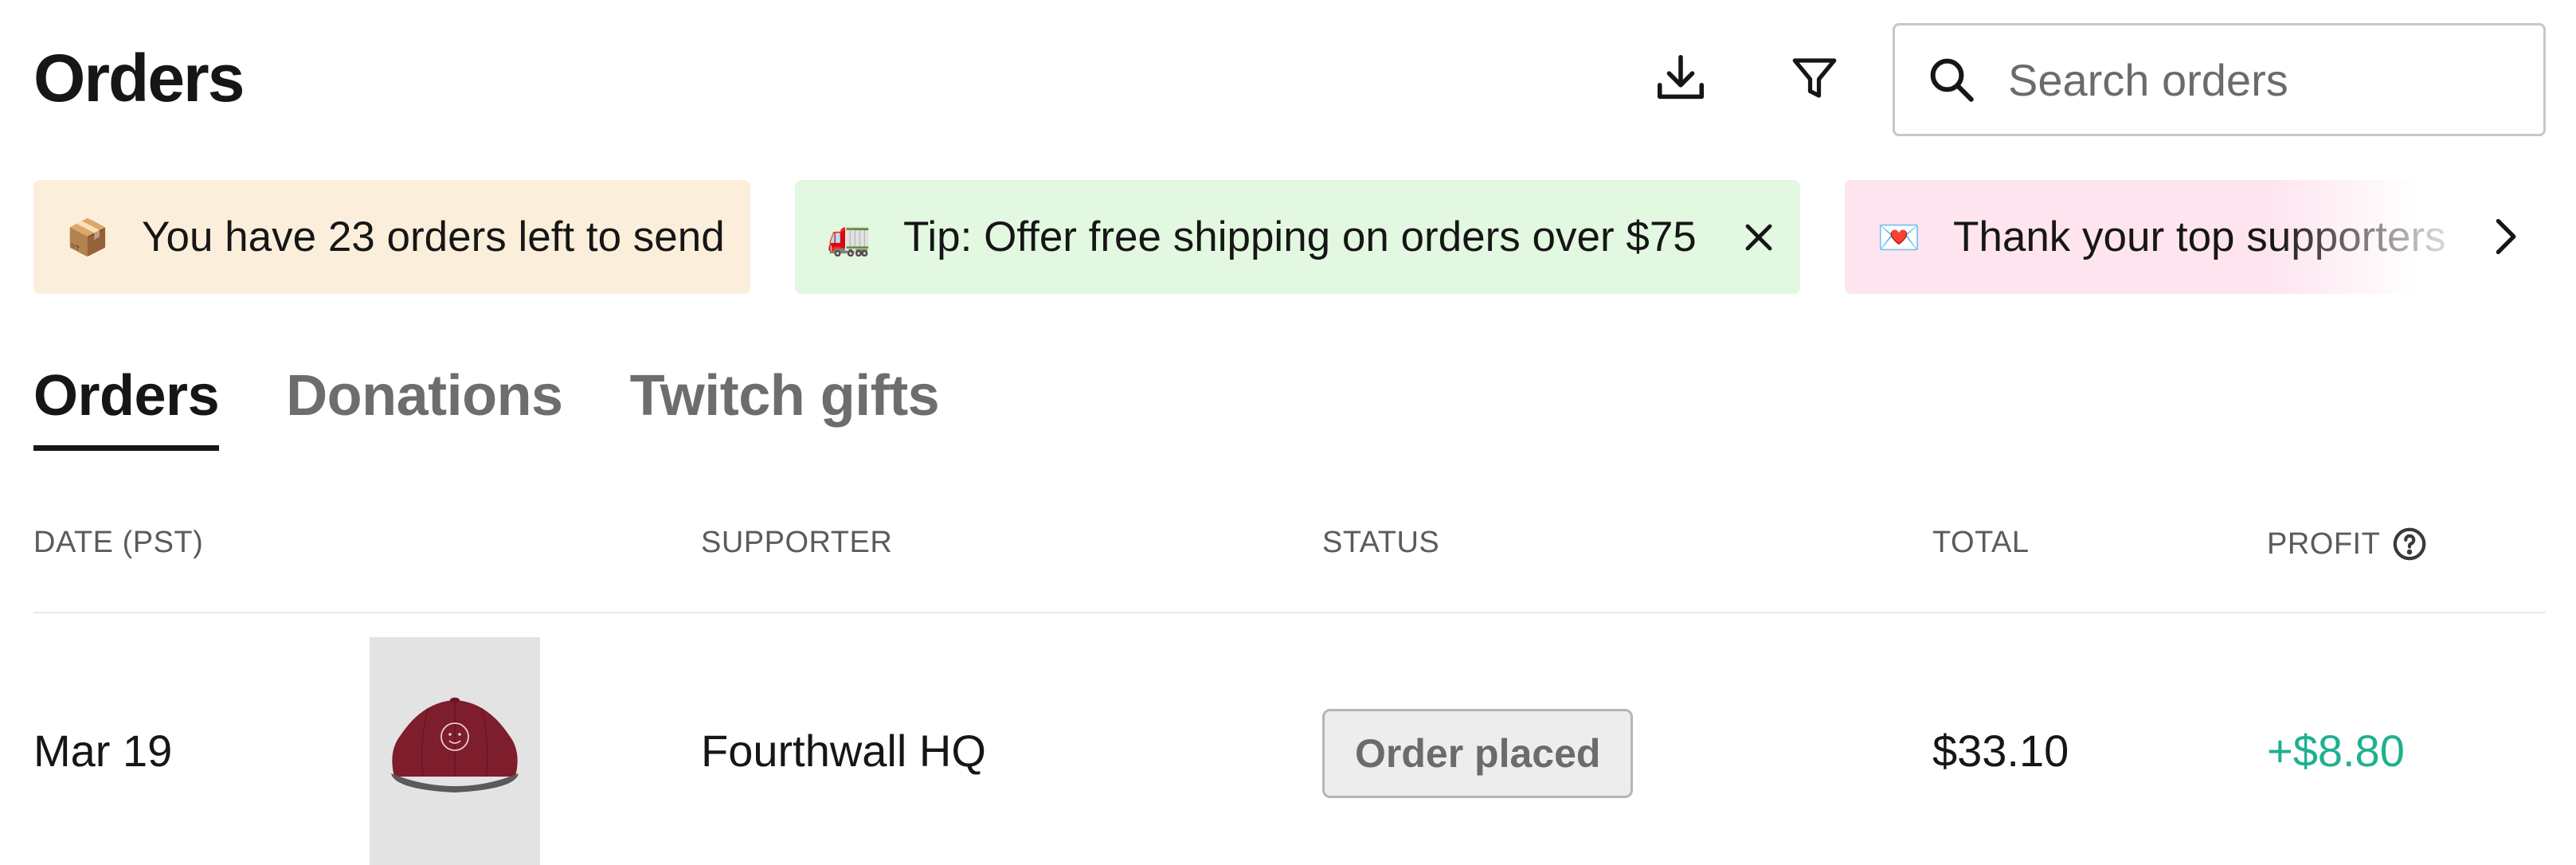 This screenshot has height=865, width=2576. I want to click on search-box, so click(2219, 79).